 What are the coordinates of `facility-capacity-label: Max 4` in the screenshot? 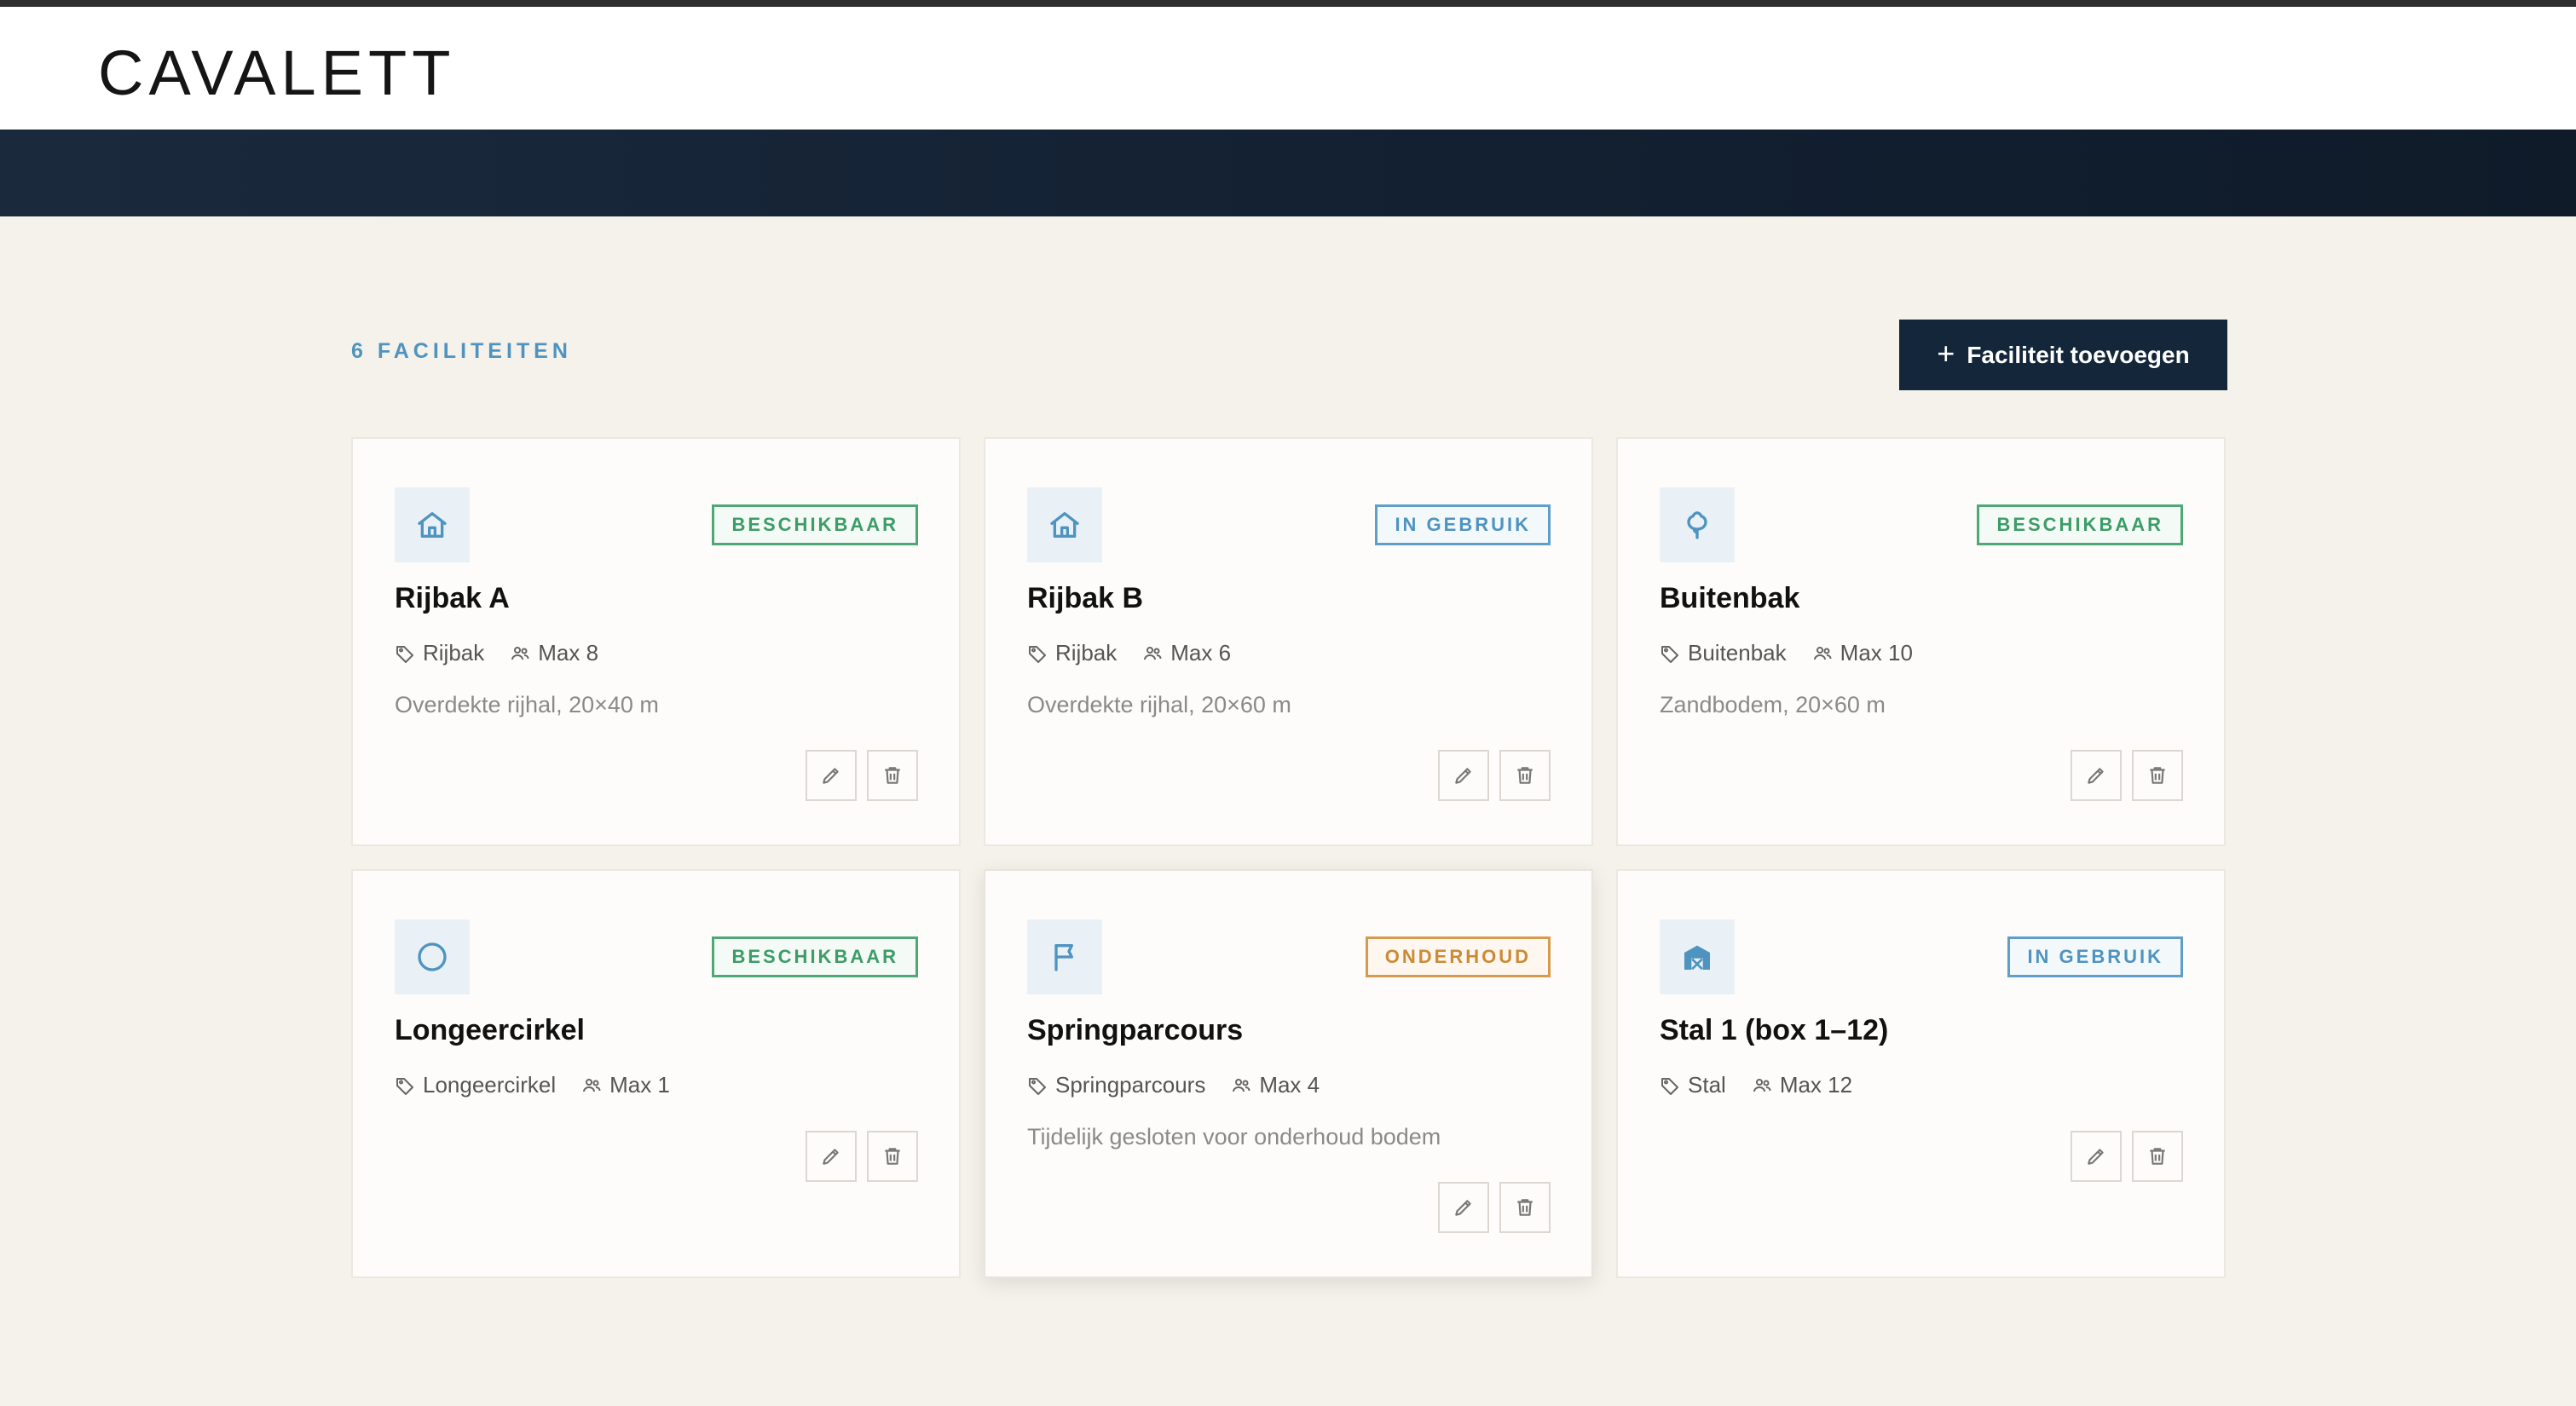 It's located at (1289, 1085).